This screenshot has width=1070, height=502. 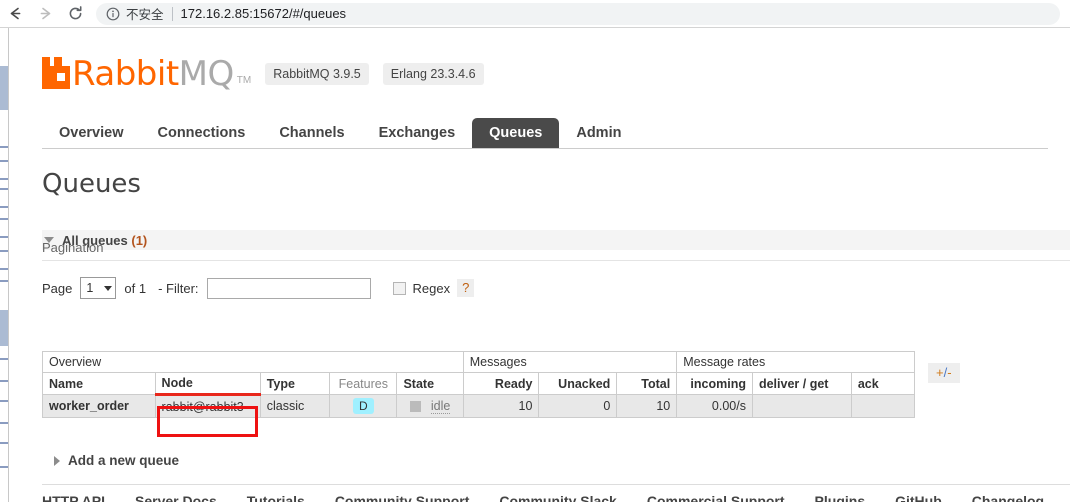 What do you see at coordinates (56, 73) in the screenshot?
I see `rabbitmq-logo-icon` at bounding box center [56, 73].